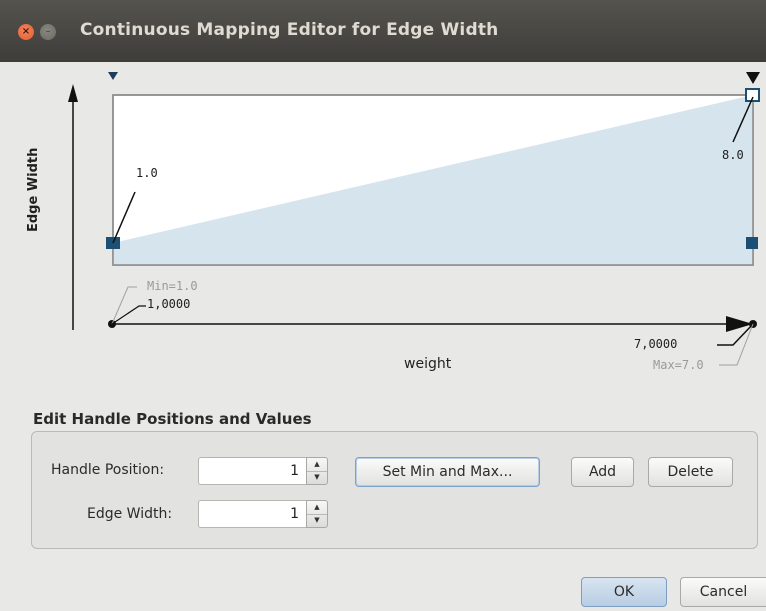 The width and height of the screenshot is (766, 611). I want to click on edge-width-stepper: ▲ ▼, so click(317, 514).